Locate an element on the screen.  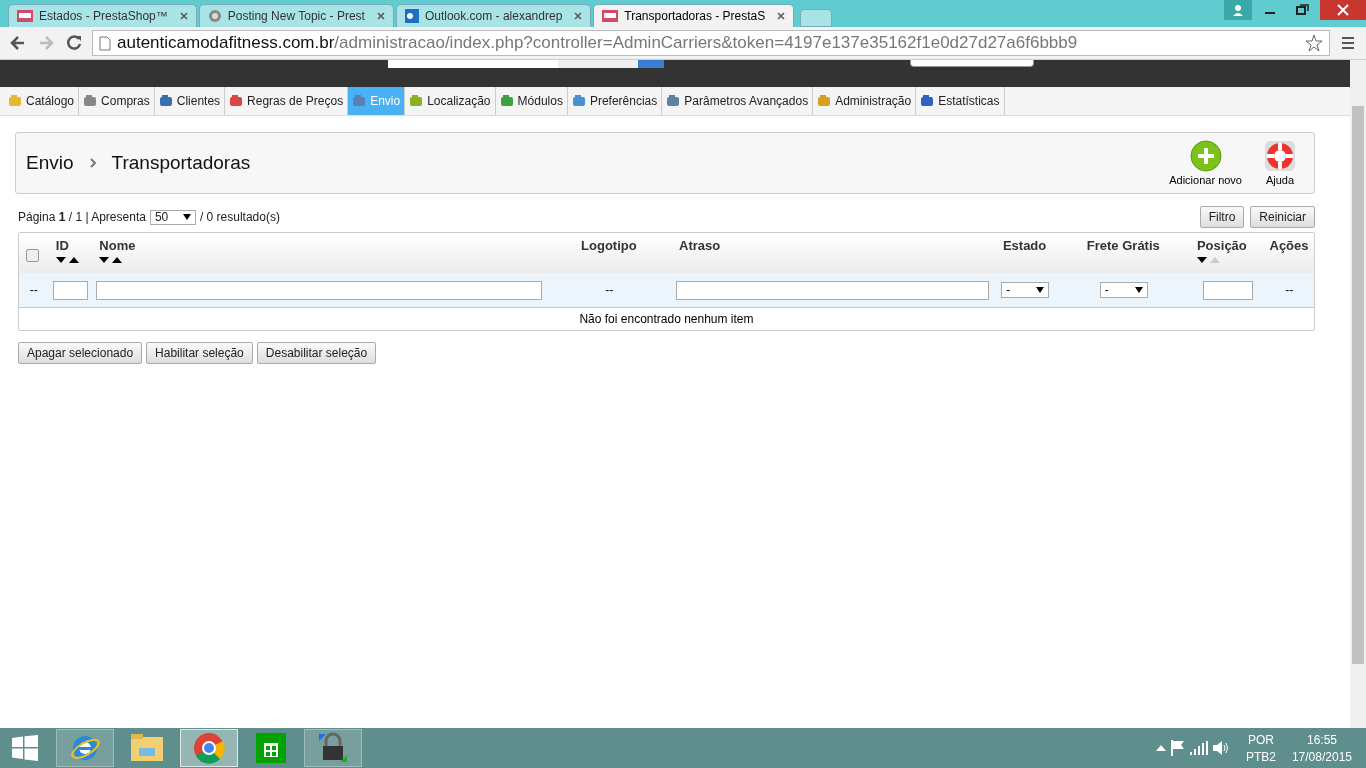
add-new-button: Adicionar novo is located at coordinates (1205, 163).